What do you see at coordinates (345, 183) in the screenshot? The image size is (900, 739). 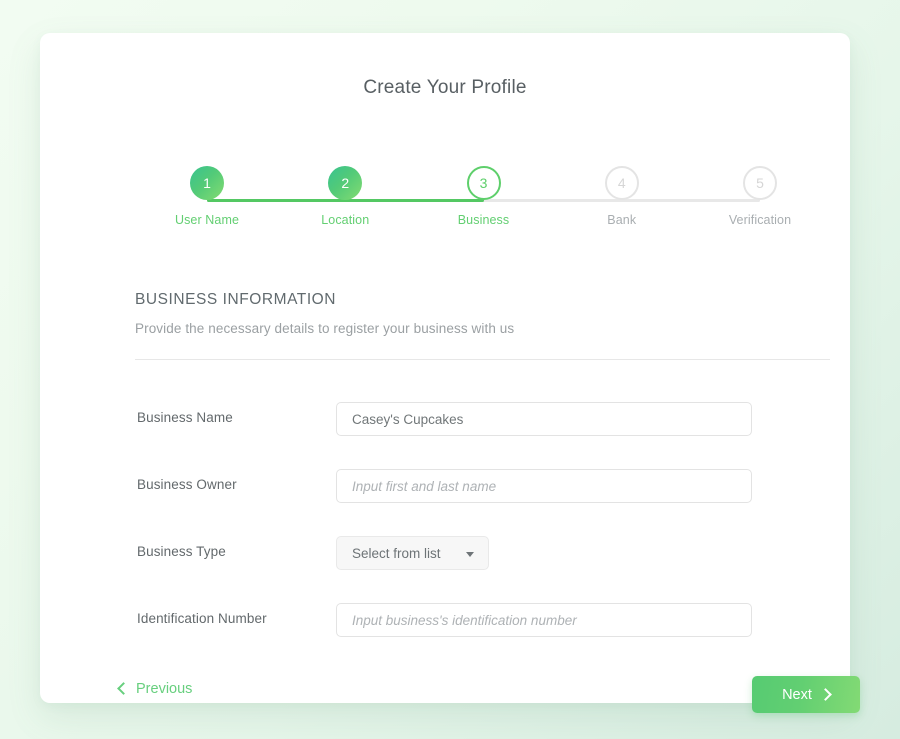 I see `step-number-bubble: 2` at bounding box center [345, 183].